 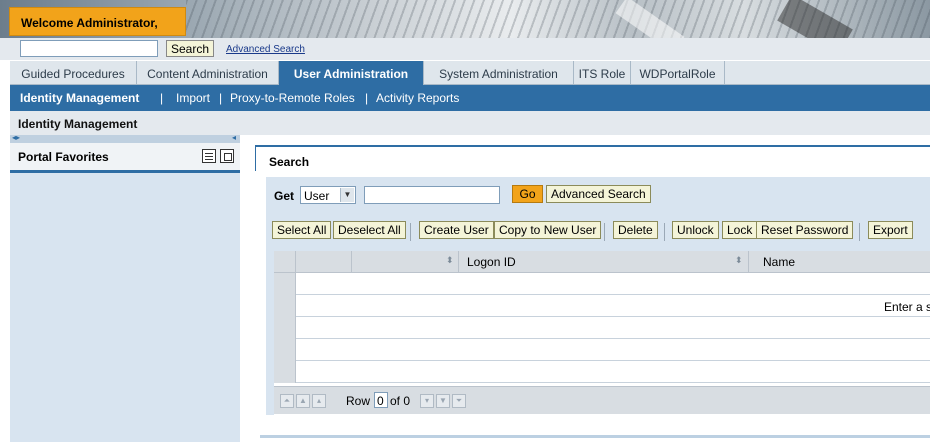 I want to click on deselect-all-button: Deselect All, so click(x=369, y=230).